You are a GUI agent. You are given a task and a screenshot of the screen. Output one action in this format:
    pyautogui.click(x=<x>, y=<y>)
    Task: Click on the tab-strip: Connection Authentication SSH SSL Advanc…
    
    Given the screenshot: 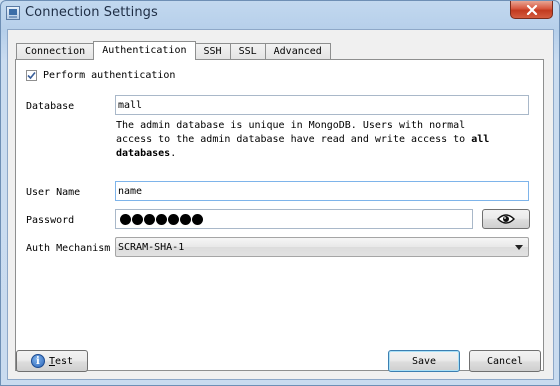 What is the action you would take?
    pyautogui.click(x=173, y=50)
    